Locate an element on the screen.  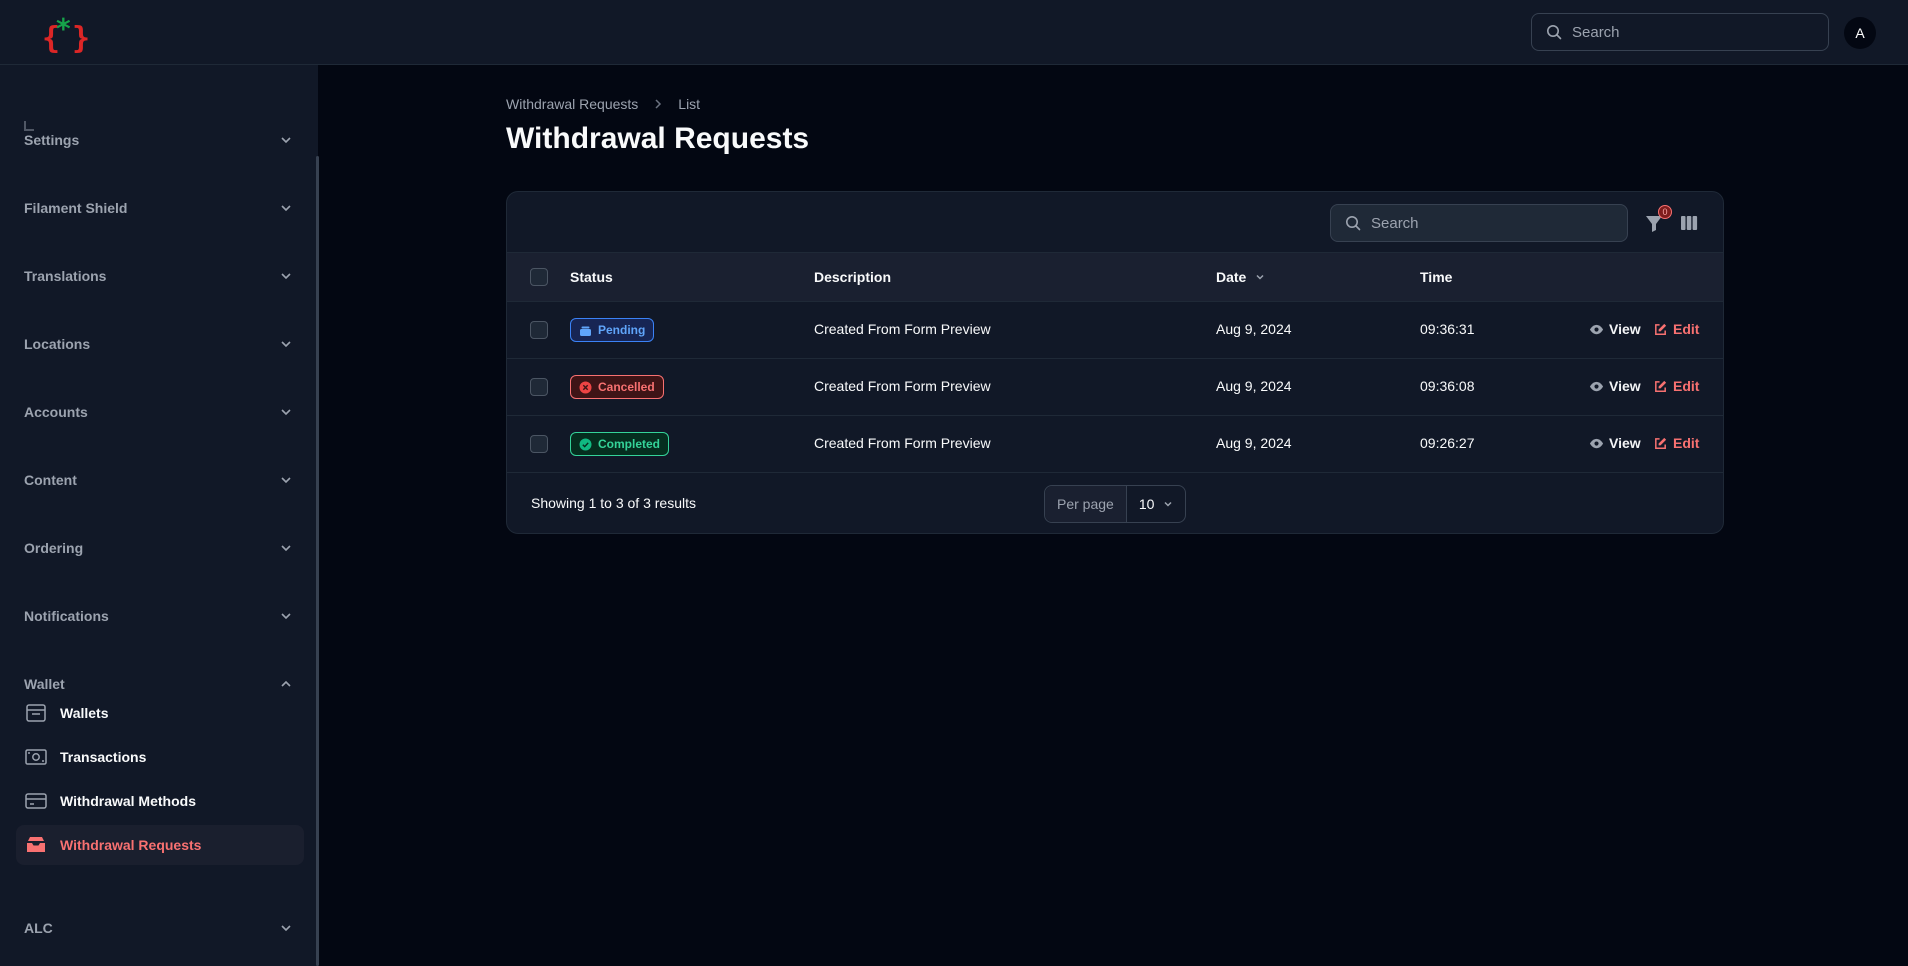
sidebar-item-withdrawal-methods: Withdrawal Methods is located at coordinates (160, 801).